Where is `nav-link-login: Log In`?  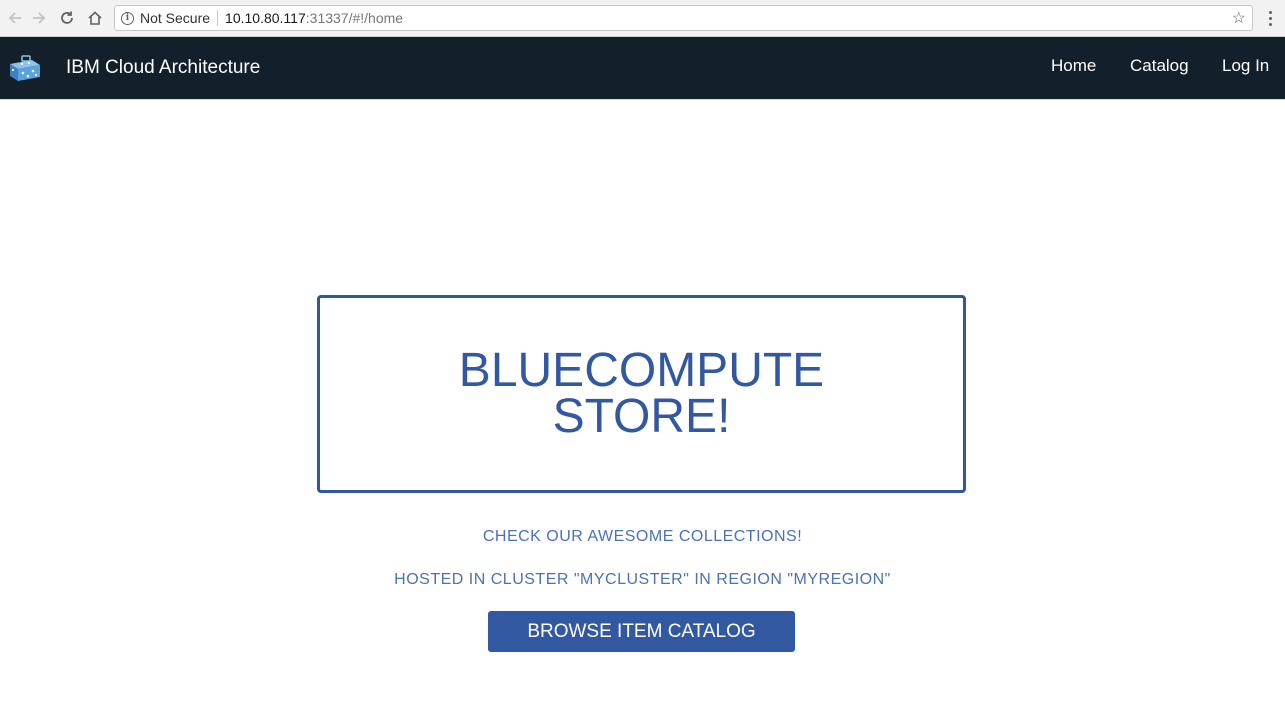 nav-link-login: Log In is located at coordinates (1245, 66).